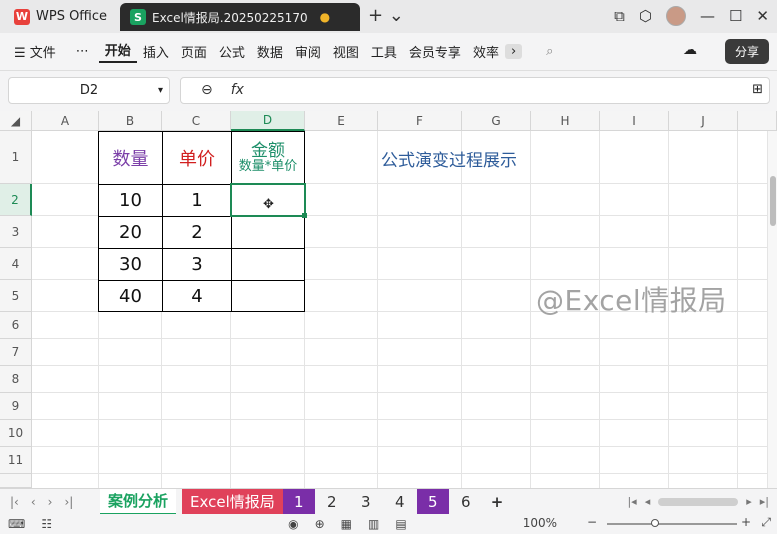 This screenshot has width=777, height=534. Describe the element at coordinates (130, 296) in the screenshot. I see `cell-b5: 40` at that location.